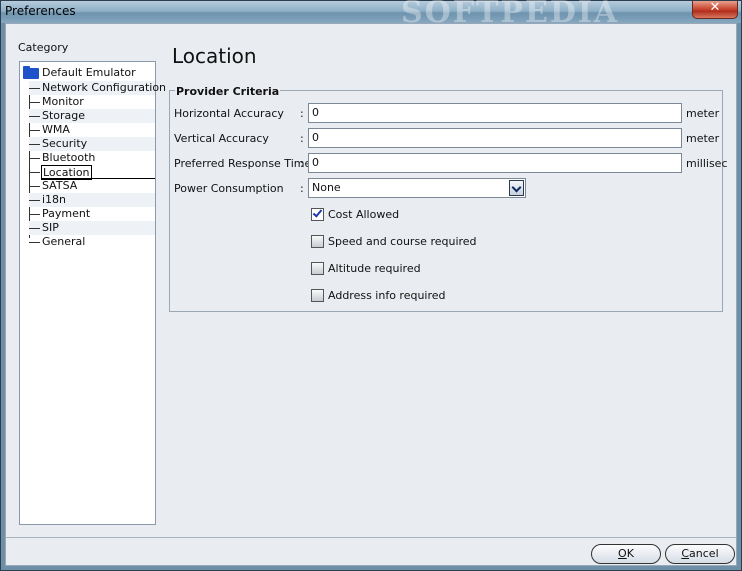 This screenshot has height=571, width=742. Describe the element at coordinates (64, 241) in the screenshot. I see `tree-item-label: General` at that location.